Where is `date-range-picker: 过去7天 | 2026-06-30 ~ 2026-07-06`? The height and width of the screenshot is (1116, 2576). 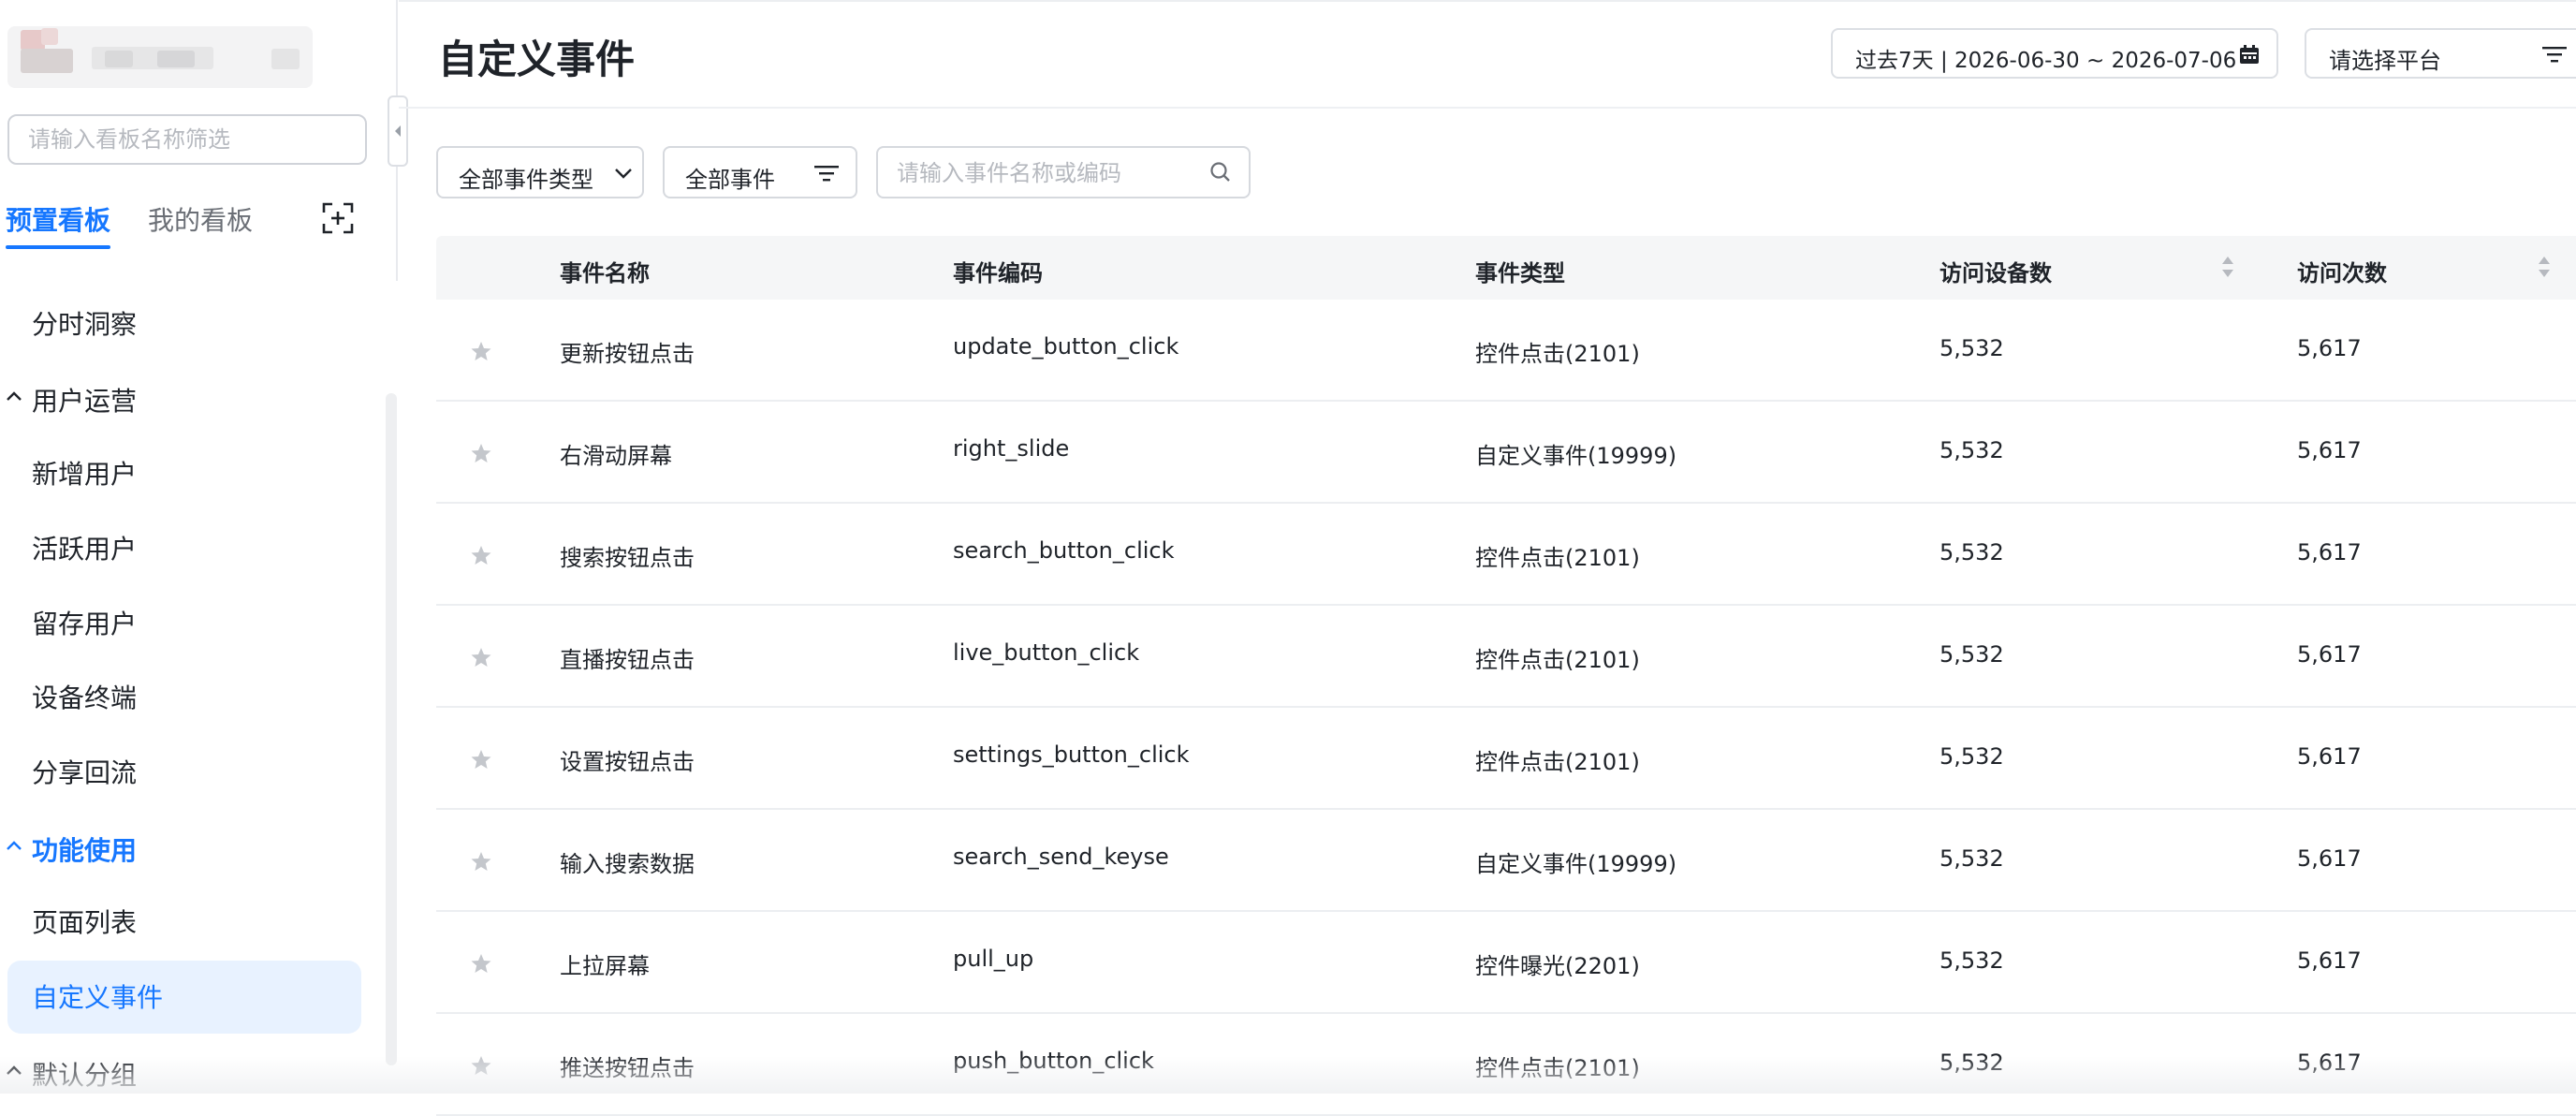
date-range-picker: 过去7天 | 2026-06-30 ~ 2026-07-06 is located at coordinates (2054, 54).